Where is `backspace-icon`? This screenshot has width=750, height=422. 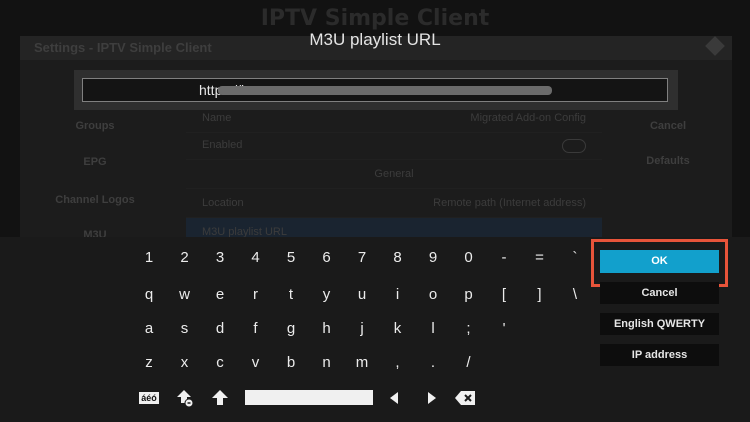
backspace-icon is located at coordinates (465, 398).